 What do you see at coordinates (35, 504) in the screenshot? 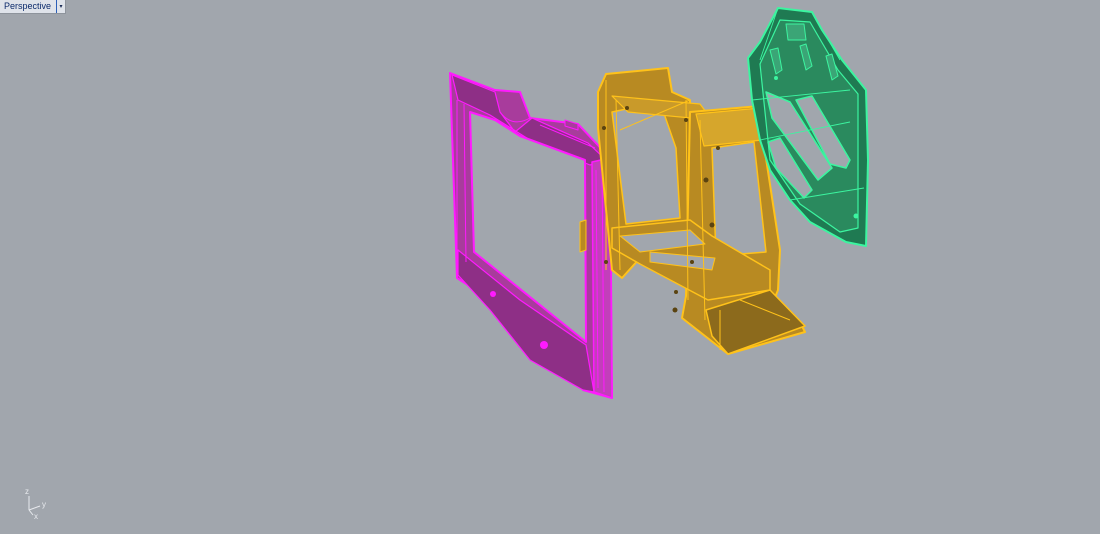
I see `axis-triad: z y x` at bounding box center [35, 504].